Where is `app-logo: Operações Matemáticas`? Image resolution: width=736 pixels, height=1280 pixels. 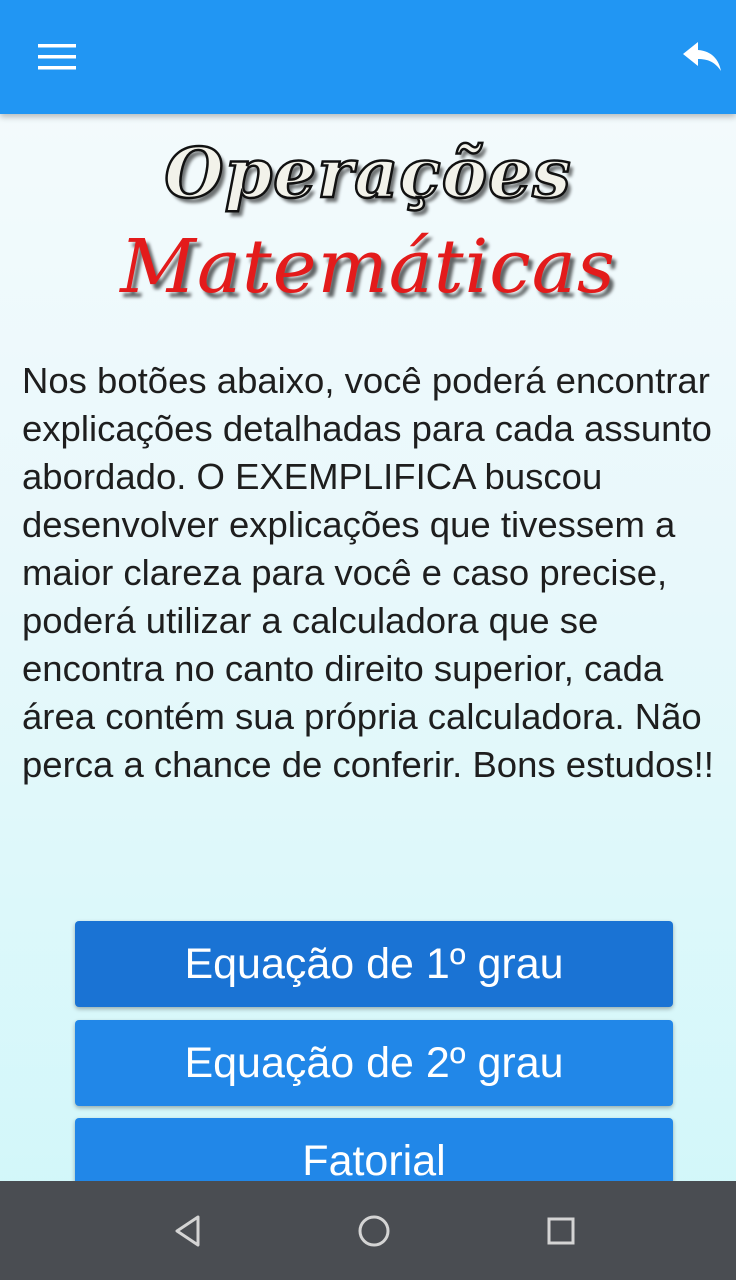
app-logo: Operações Matemáticas is located at coordinates (368, 225).